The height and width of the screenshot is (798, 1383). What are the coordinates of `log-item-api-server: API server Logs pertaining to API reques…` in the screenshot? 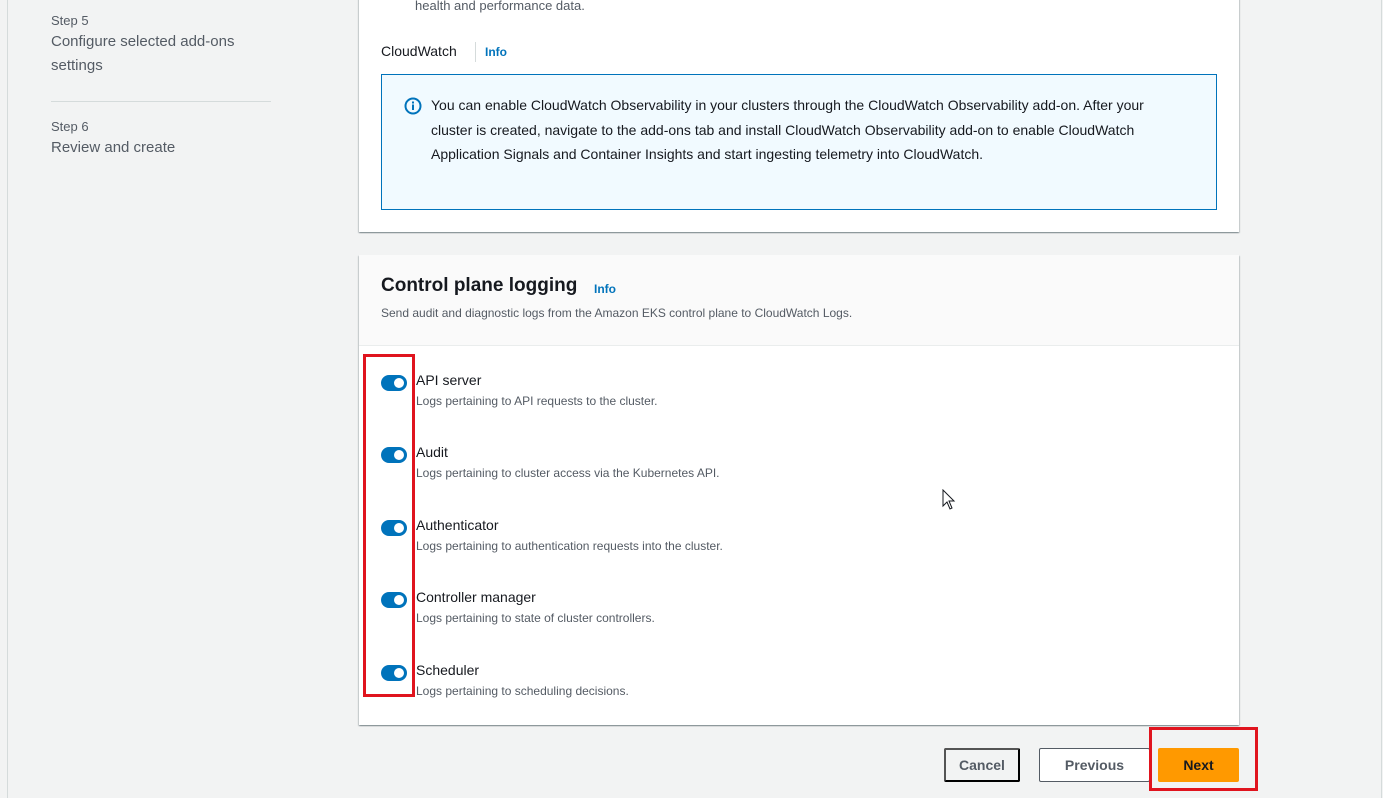 It's located at (779, 394).